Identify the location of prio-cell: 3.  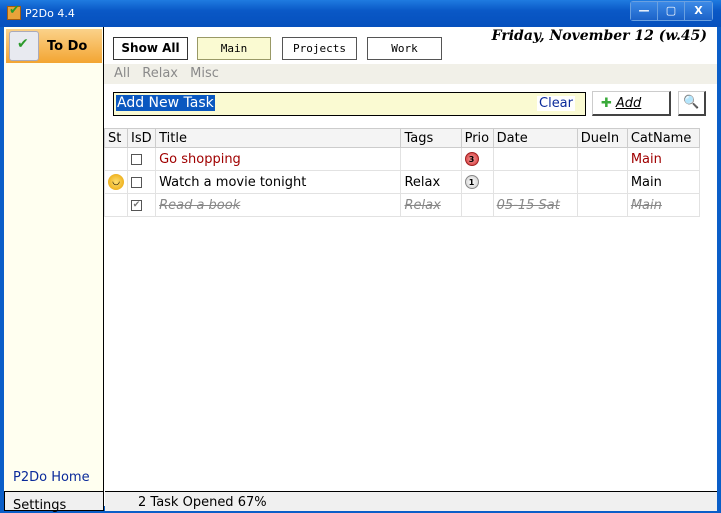
(477, 159).